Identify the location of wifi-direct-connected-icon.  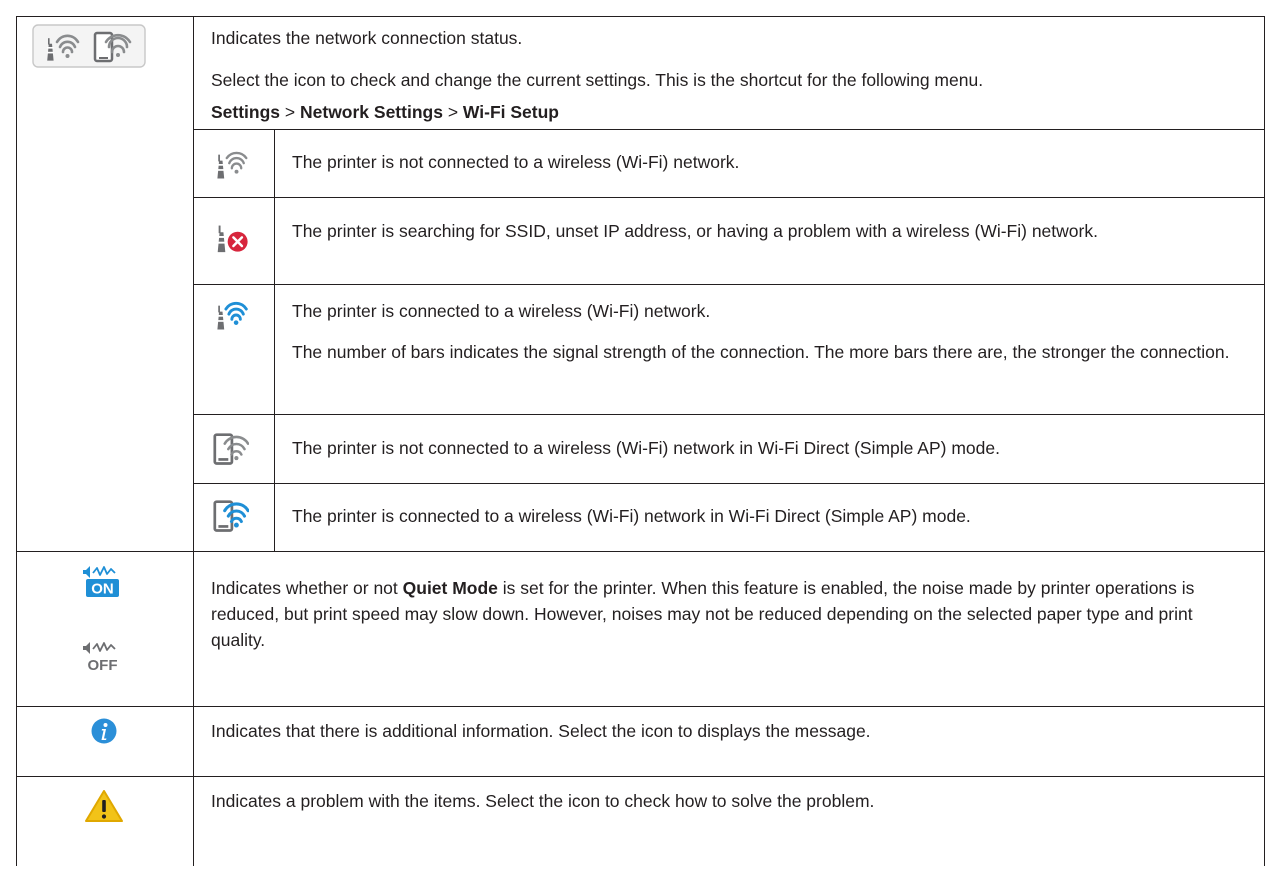
(231, 516).